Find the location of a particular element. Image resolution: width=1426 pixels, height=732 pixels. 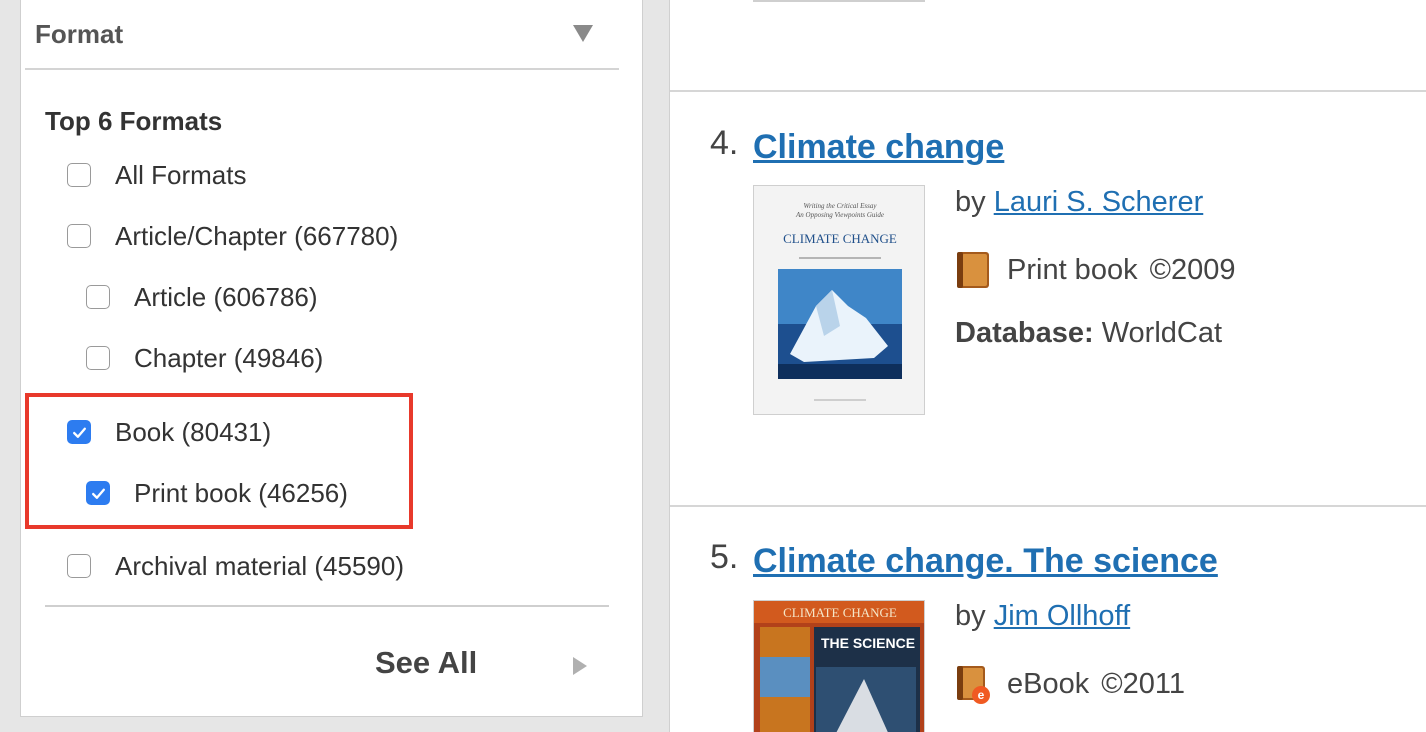

facet-header: Format is located at coordinates (322, 35).